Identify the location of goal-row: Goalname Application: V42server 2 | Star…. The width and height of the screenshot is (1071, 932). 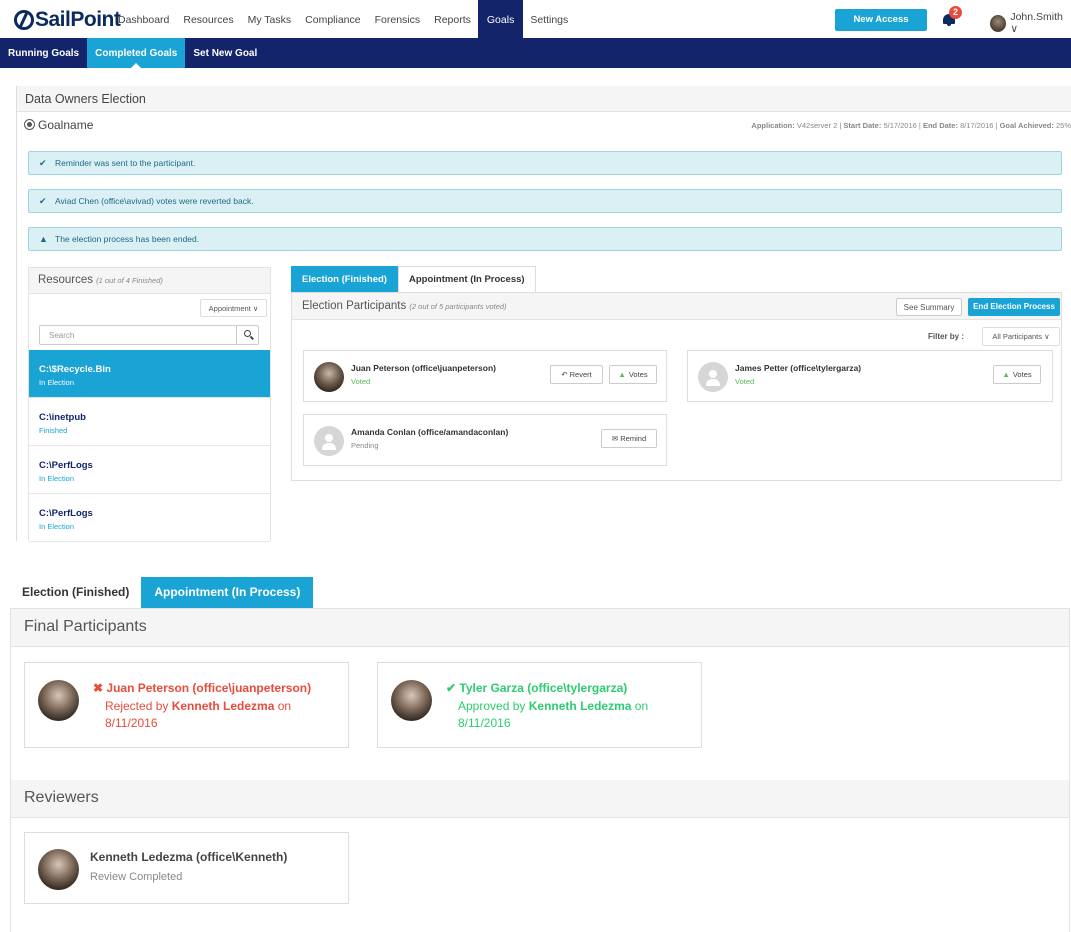
(544, 126).